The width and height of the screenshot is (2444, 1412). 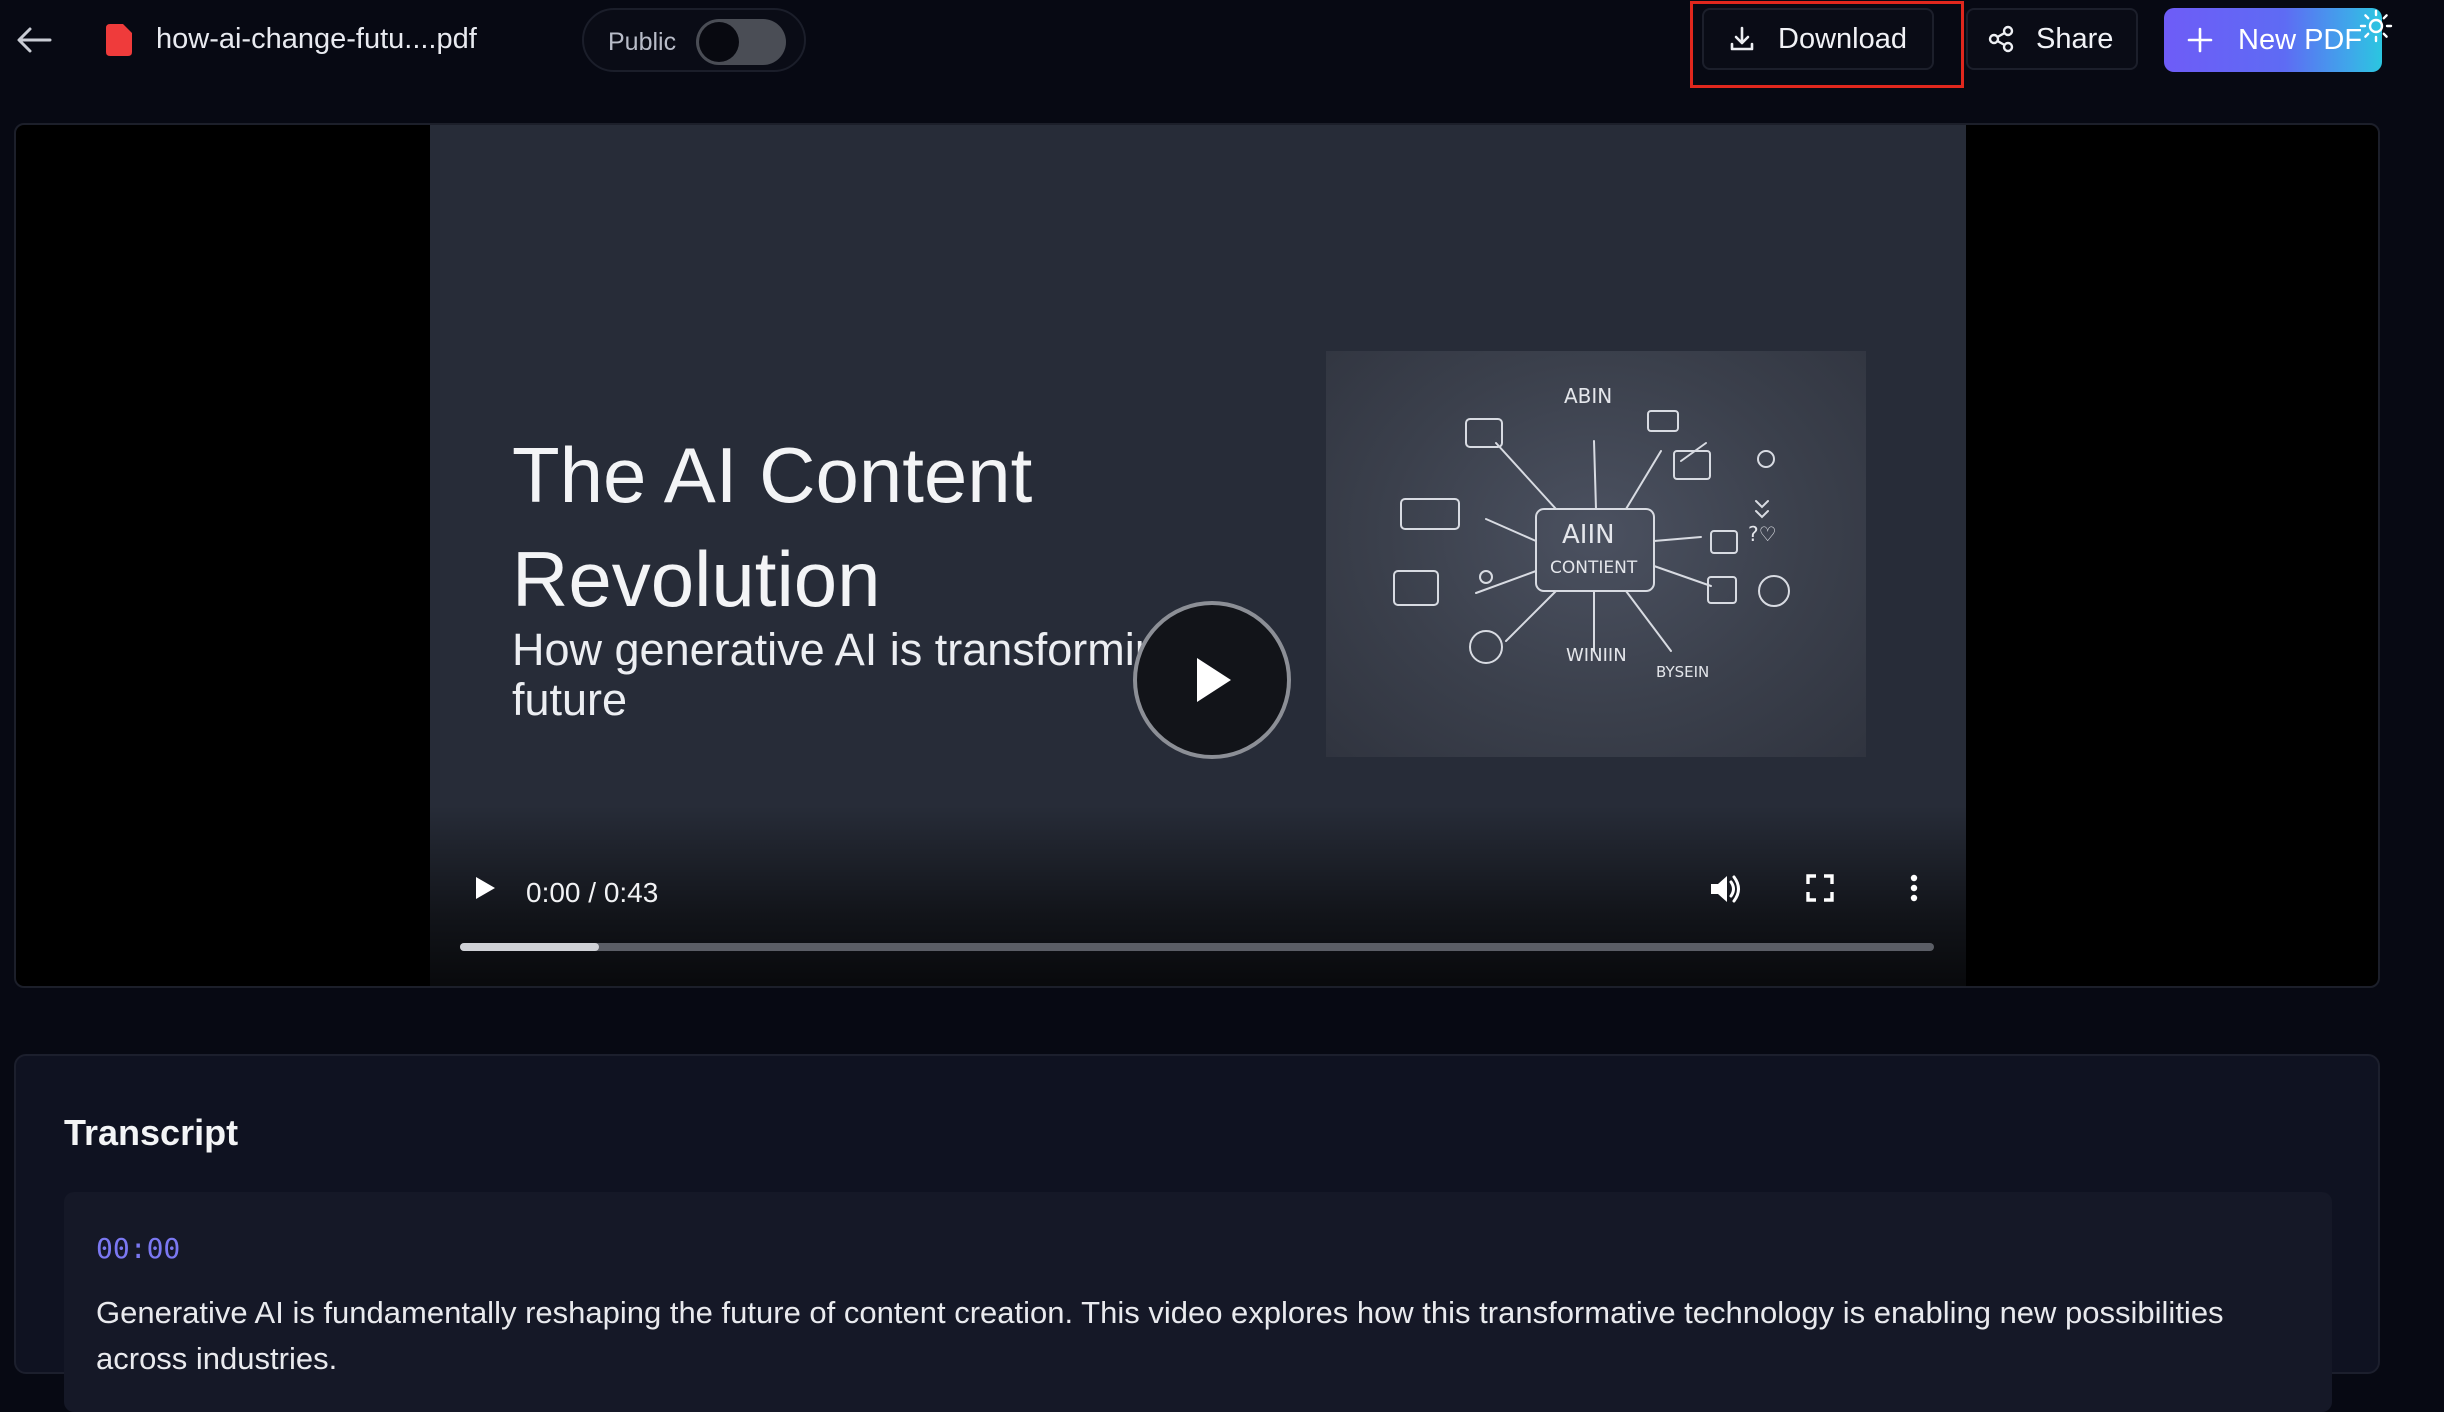 I want to click on progress-bar, so click(x=1197, y=947).